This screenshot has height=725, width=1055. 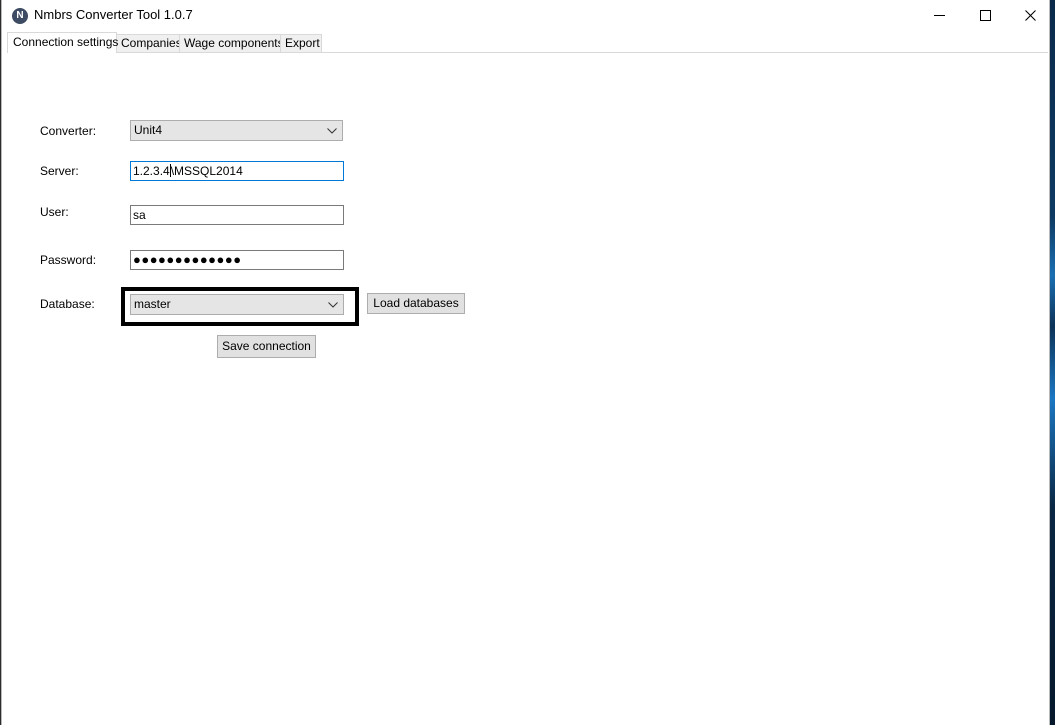 I want to click on tab-companies: Companies, so click(x=149, y=43).